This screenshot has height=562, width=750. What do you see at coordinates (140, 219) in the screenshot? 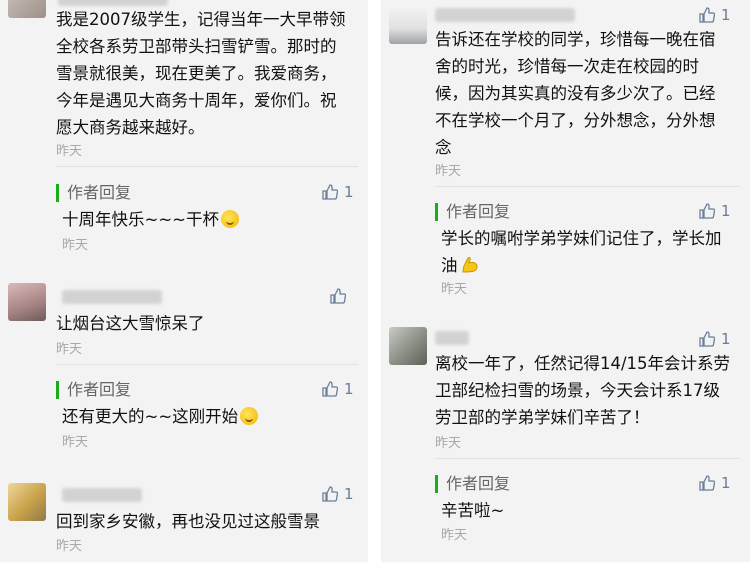
I see `reply-text-content: 十周年快乐~~~干杯` at bounding box center [140, 219].